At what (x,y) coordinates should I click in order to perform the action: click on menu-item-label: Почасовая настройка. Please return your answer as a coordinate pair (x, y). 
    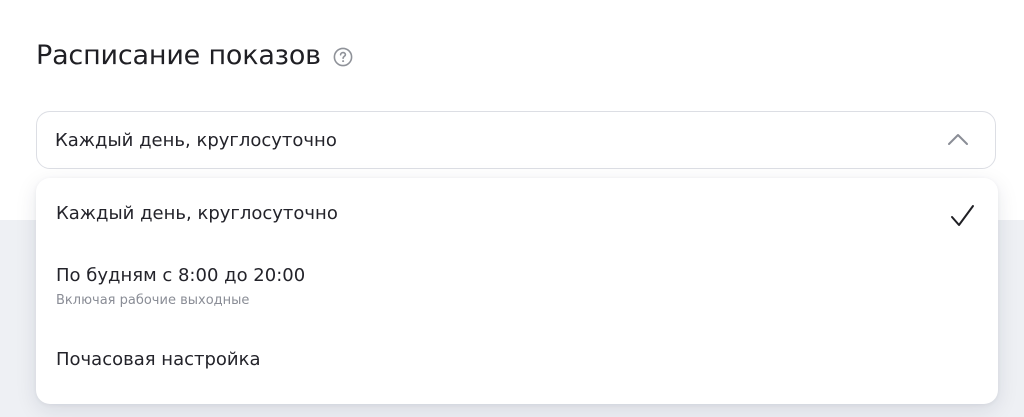
    Looking at the image, I should click on (158, 359).